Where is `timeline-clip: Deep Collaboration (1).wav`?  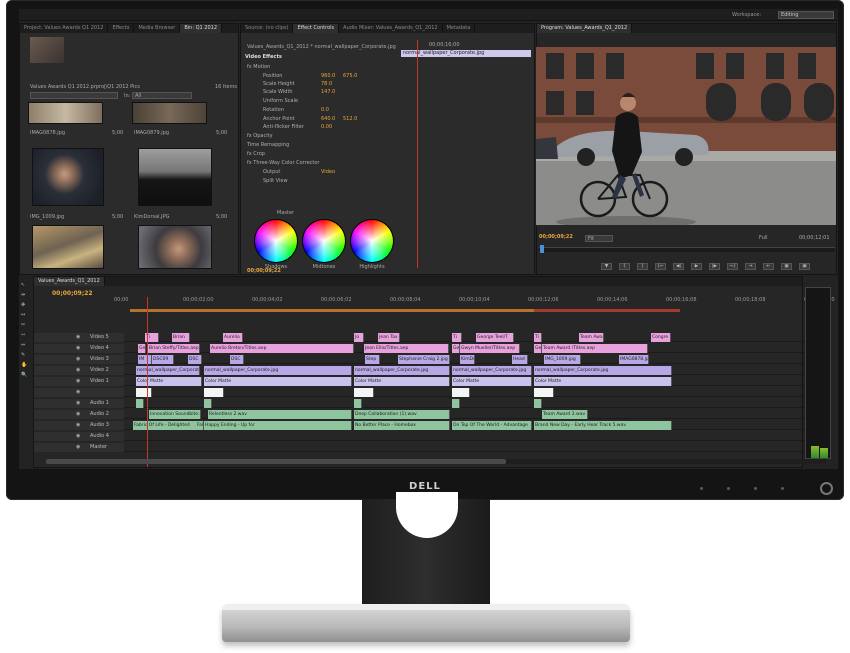
timeline-clip: Deep Collaboration (1).wav is located at coordinates (402, 414).